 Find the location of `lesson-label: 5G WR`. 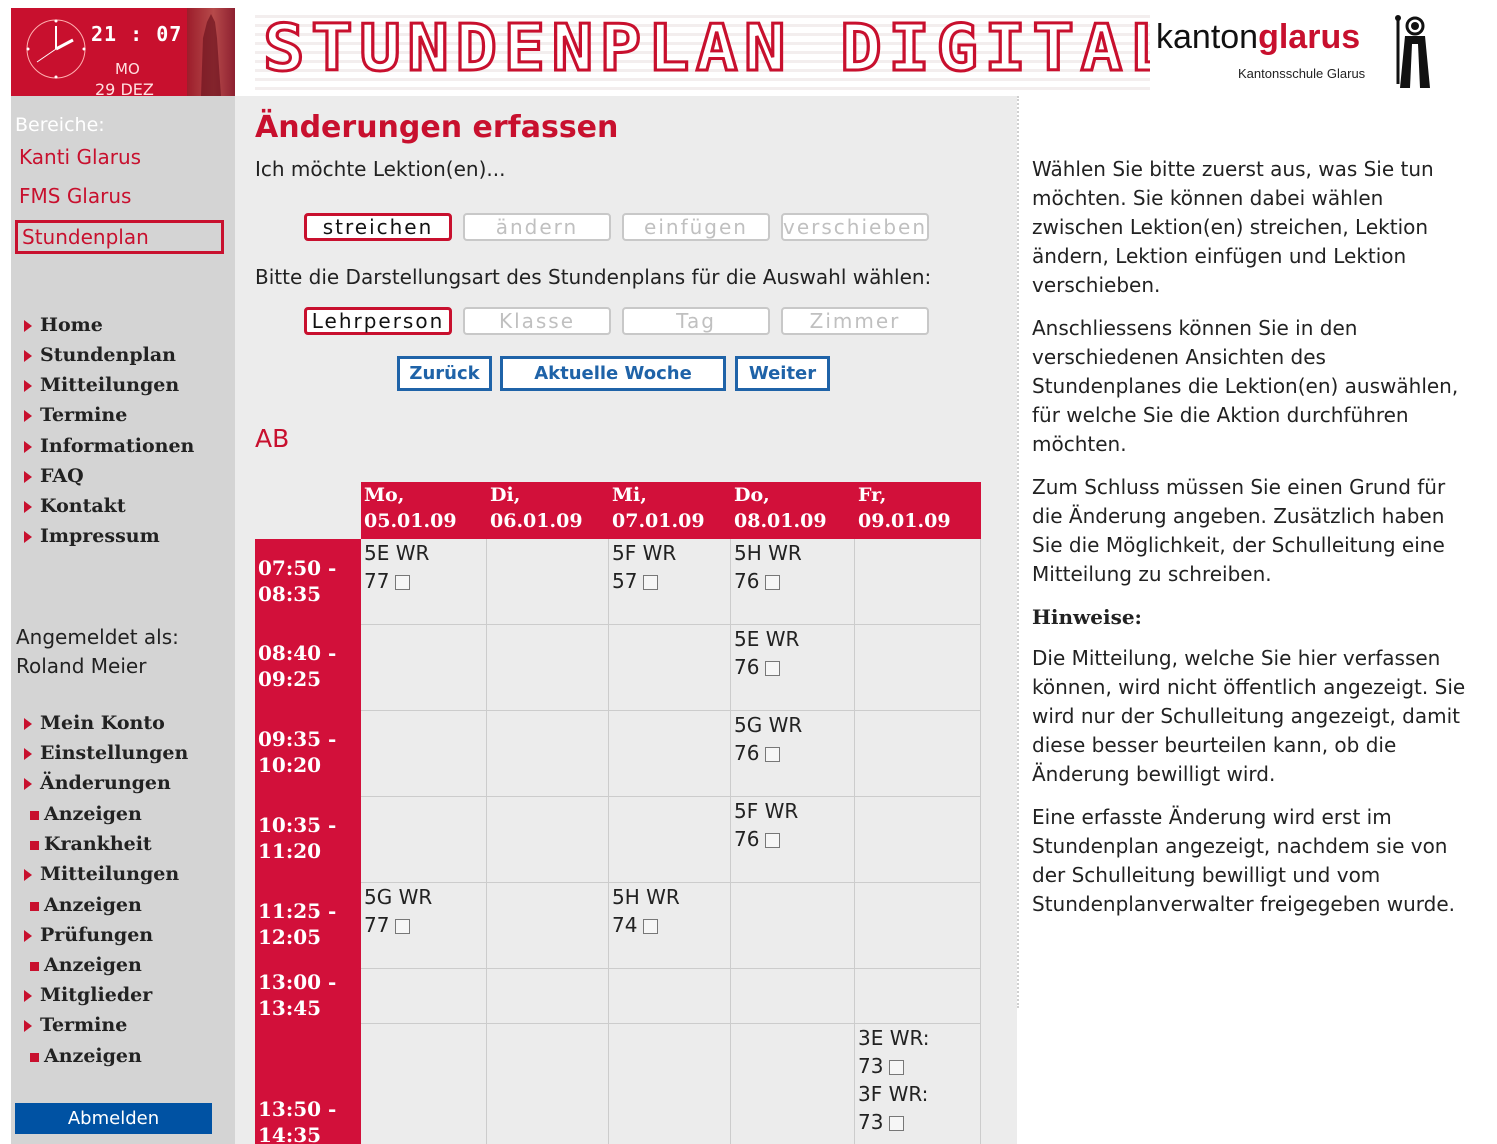

lesson-label: 5G WR is located at coordinates (768, 725).